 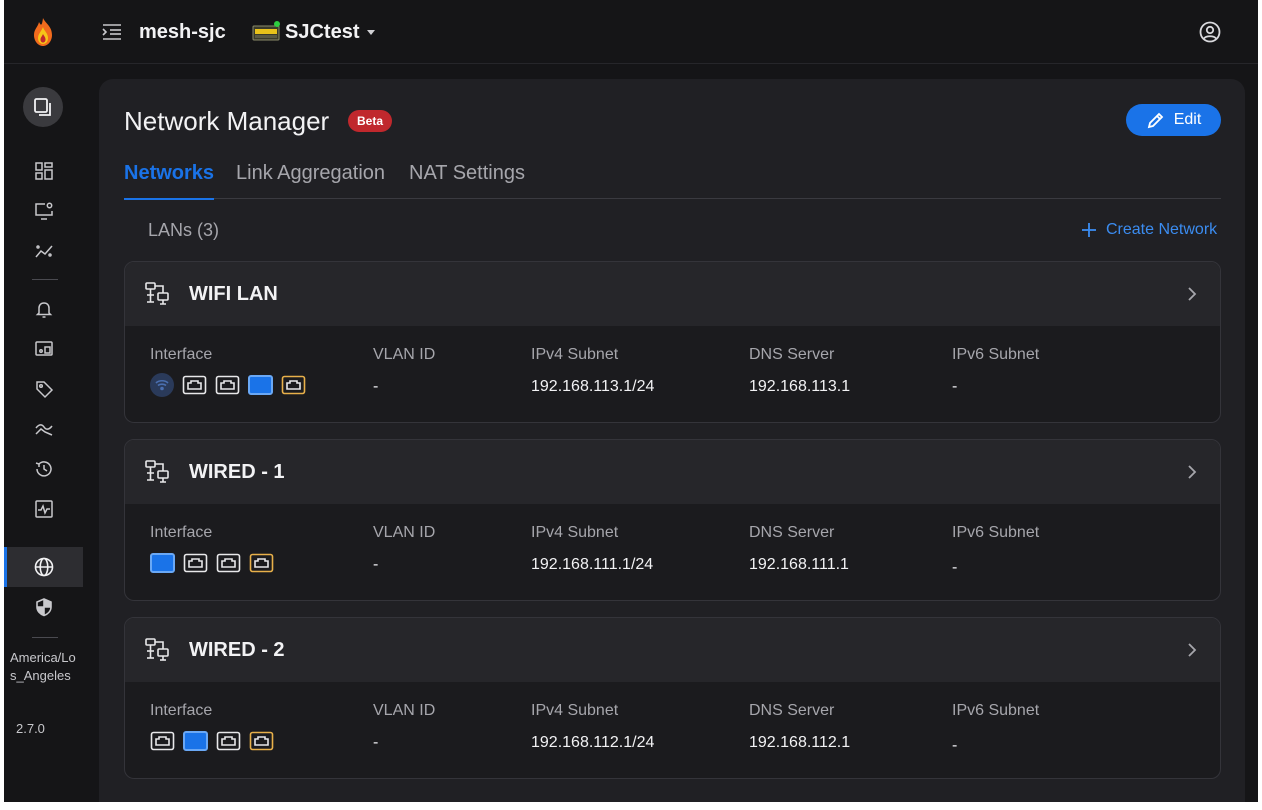 I want to click on sidebar-item-clients, so click(x=43, y=349).